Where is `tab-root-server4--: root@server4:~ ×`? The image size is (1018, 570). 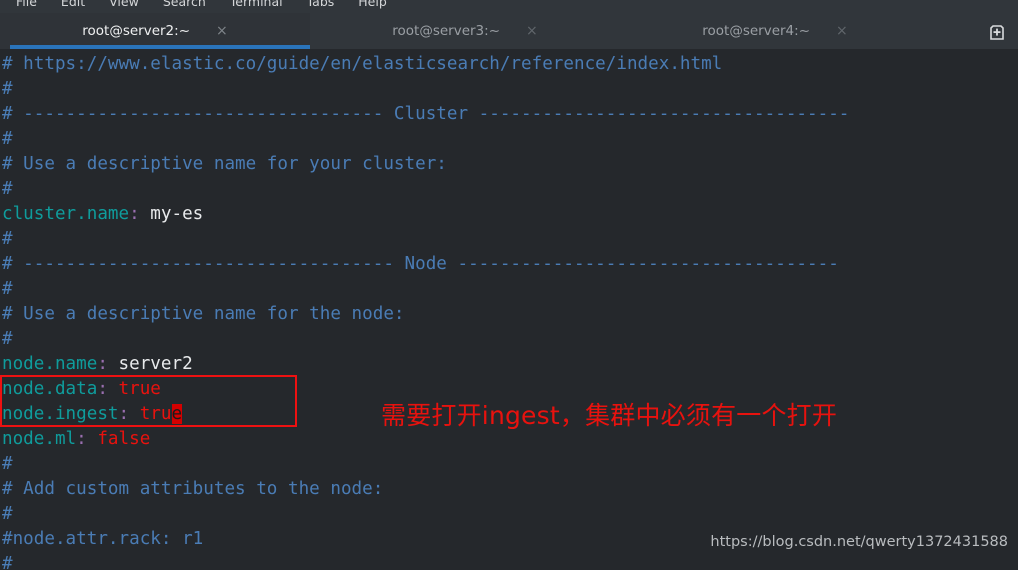
tab-root-server4--: root@server4:~ × is located at coordinates (775, 31).